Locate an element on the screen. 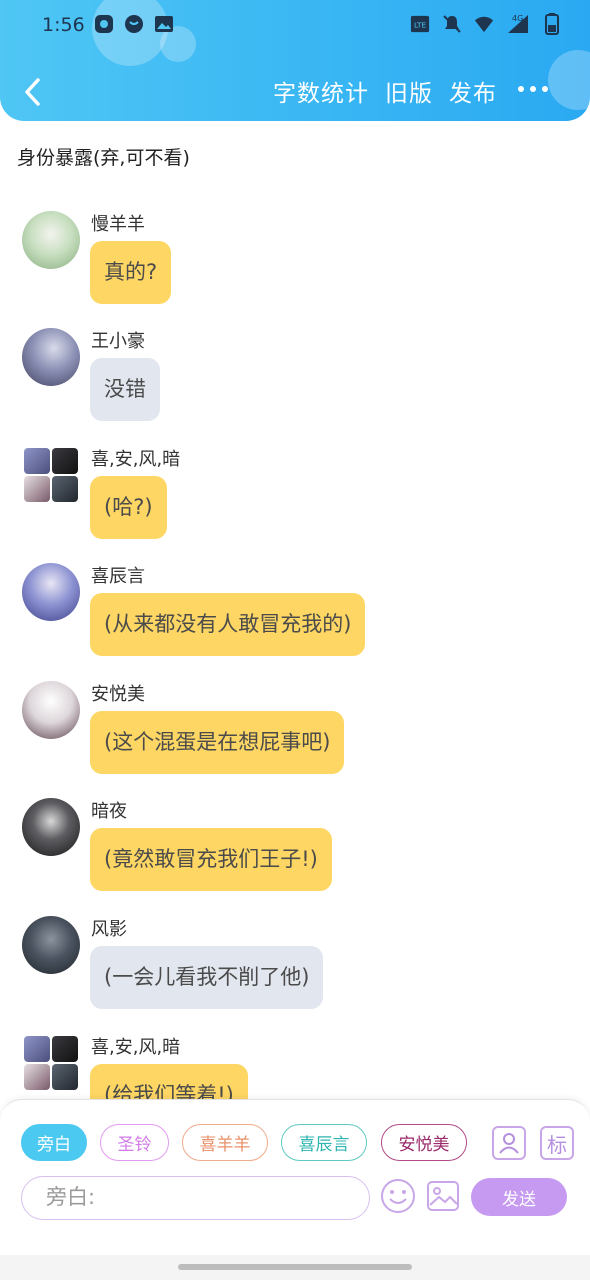 This screenshot has height=1280, width=590. top-nav: 字数统计 旧版 发布 is located at coordinates (295, 89).